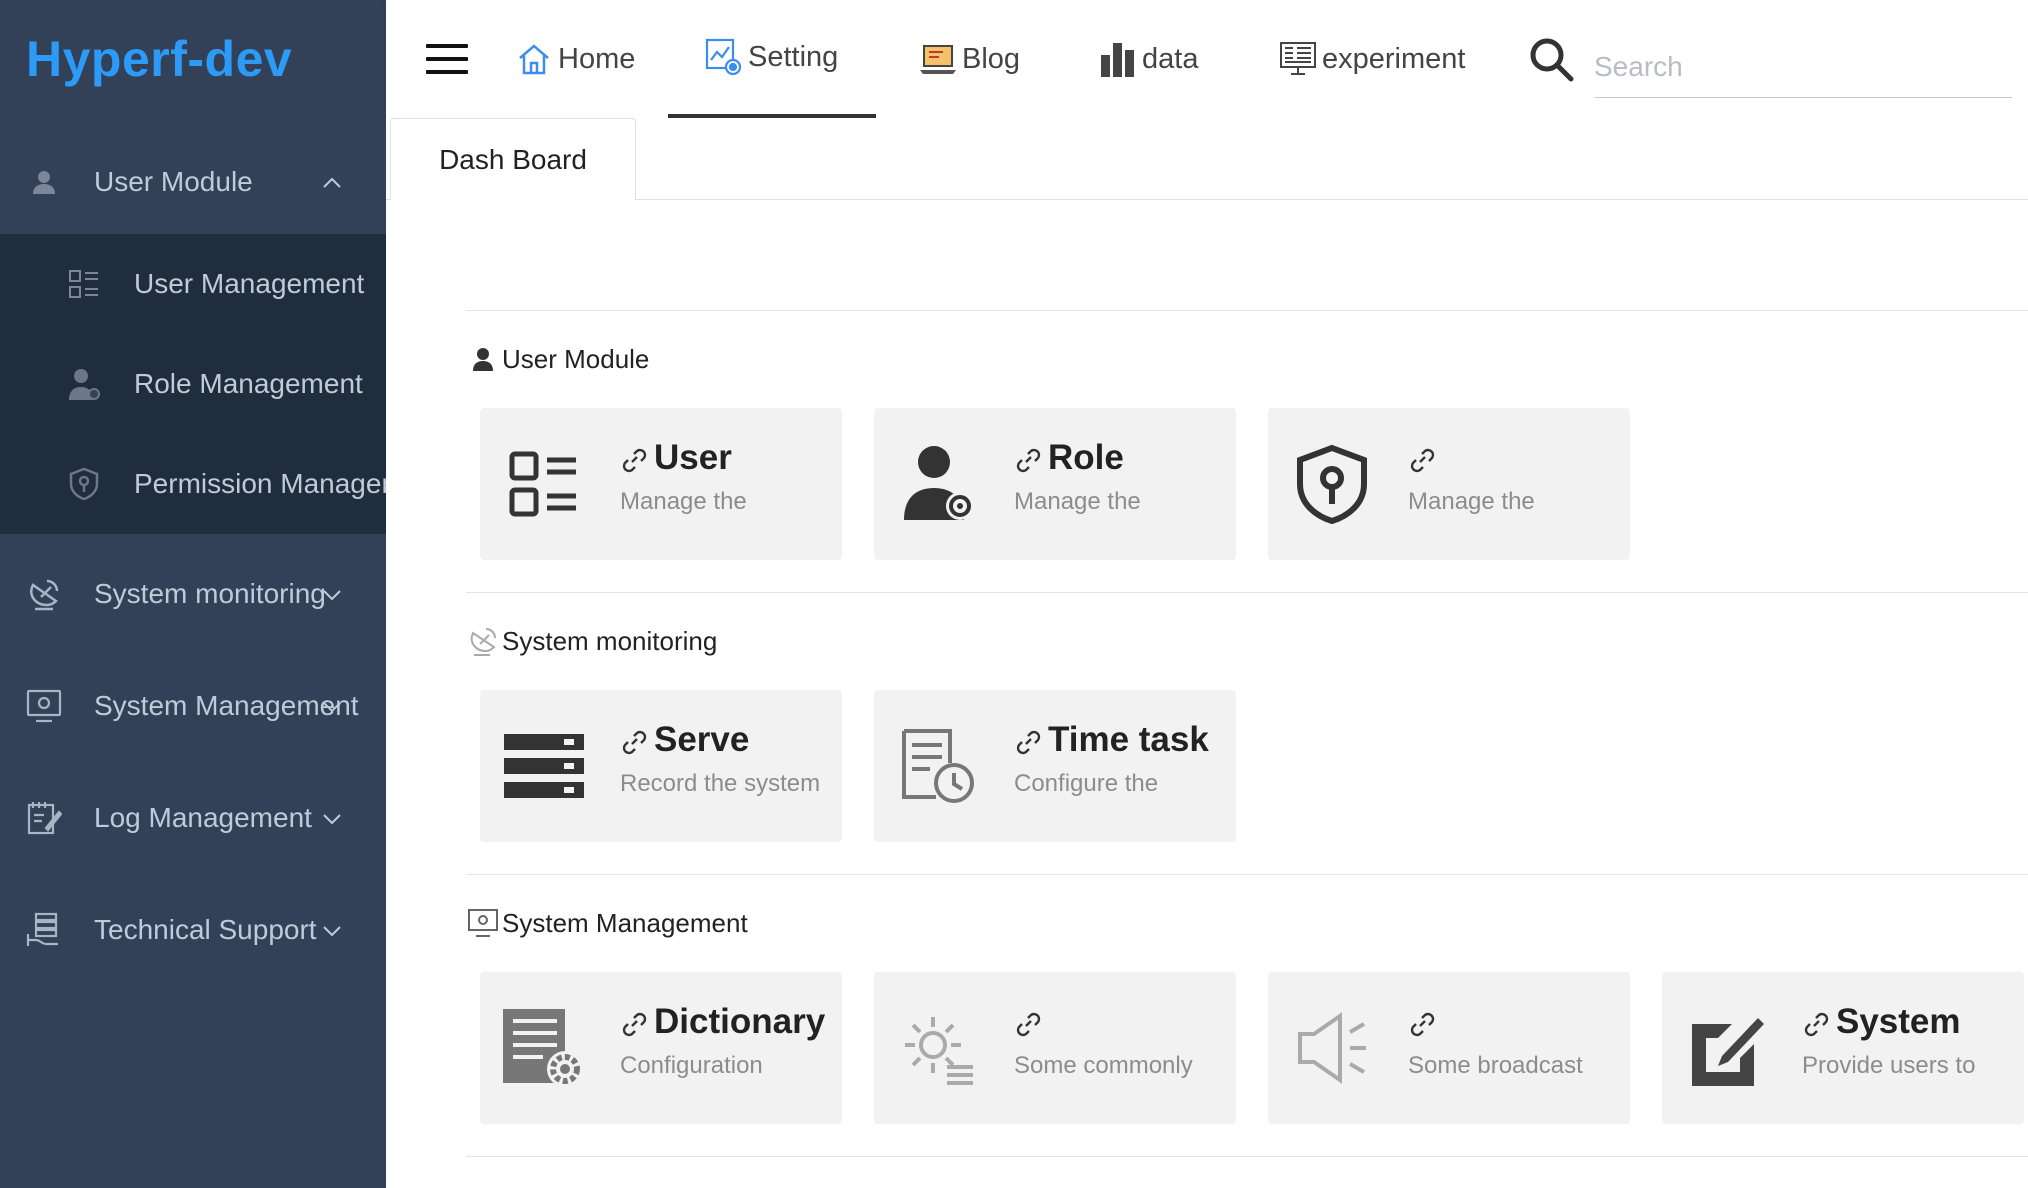 Image resolution: width=2028 pixels, height=1188 pixels. I want to click on nav-tab-label: Blog, so click(991, 58).